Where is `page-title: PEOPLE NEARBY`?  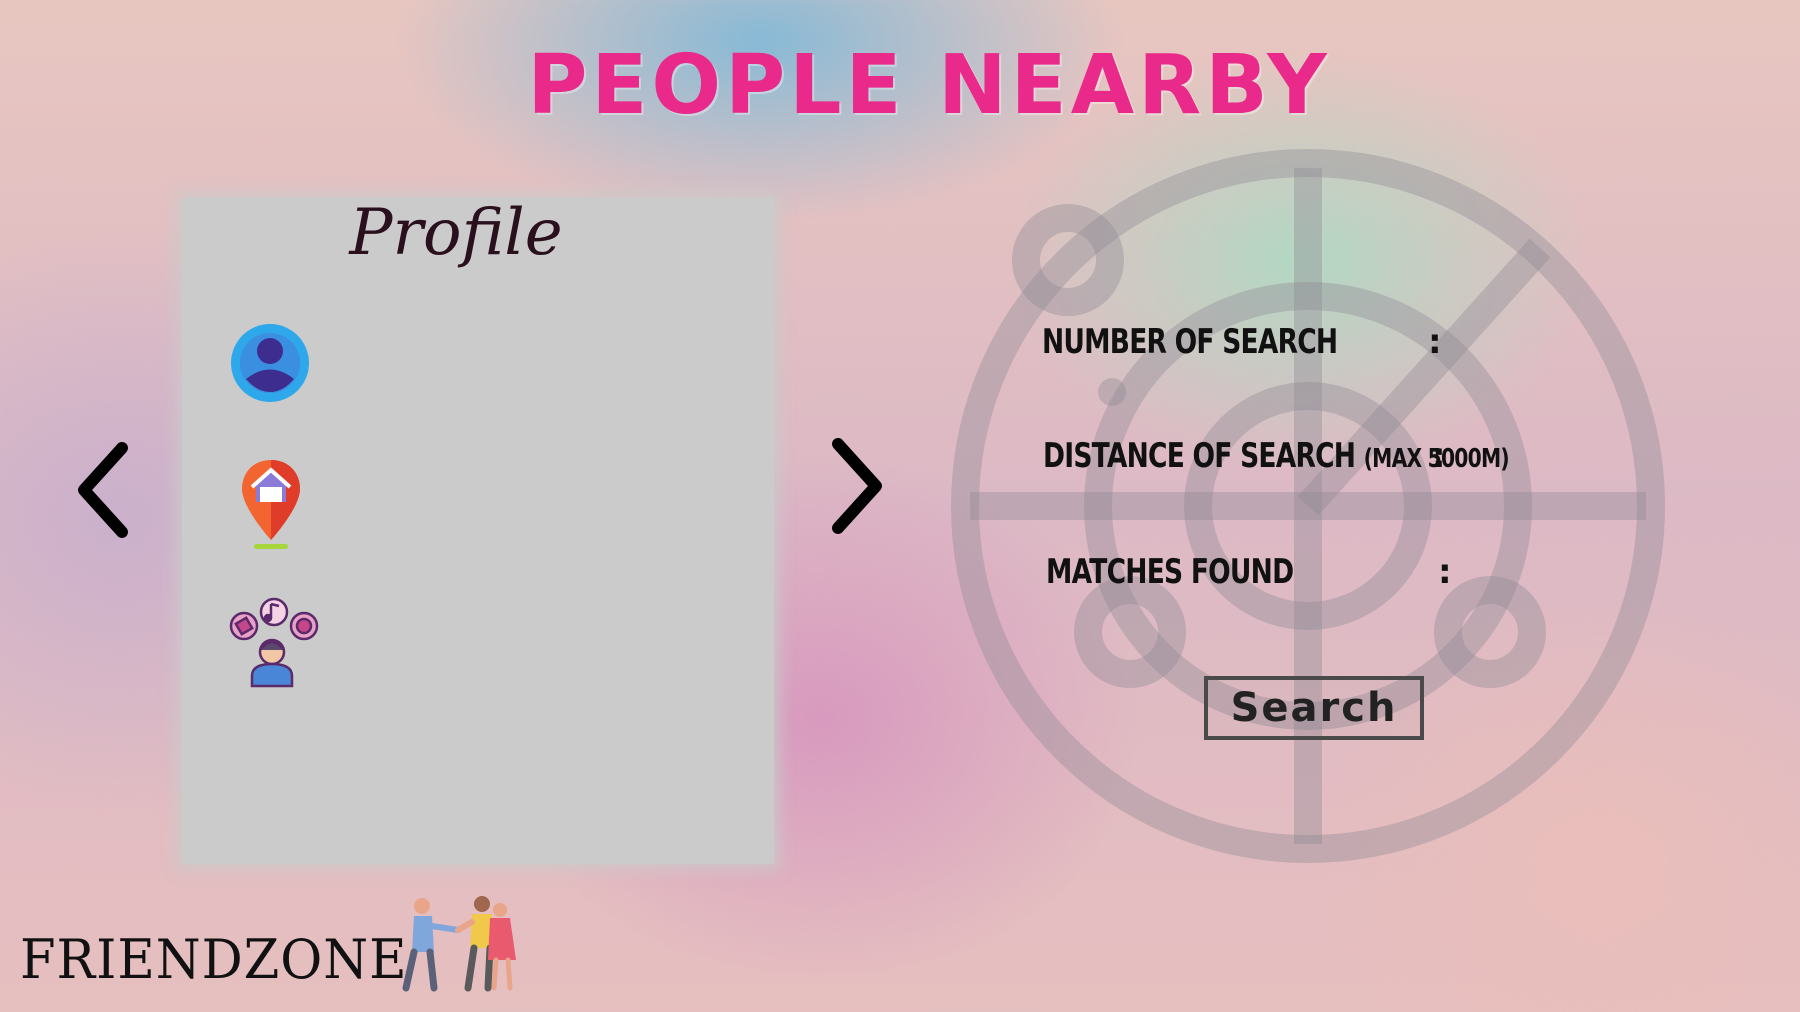 page-title: PEOPLE NEARBY is located at coordinates (929, 85).